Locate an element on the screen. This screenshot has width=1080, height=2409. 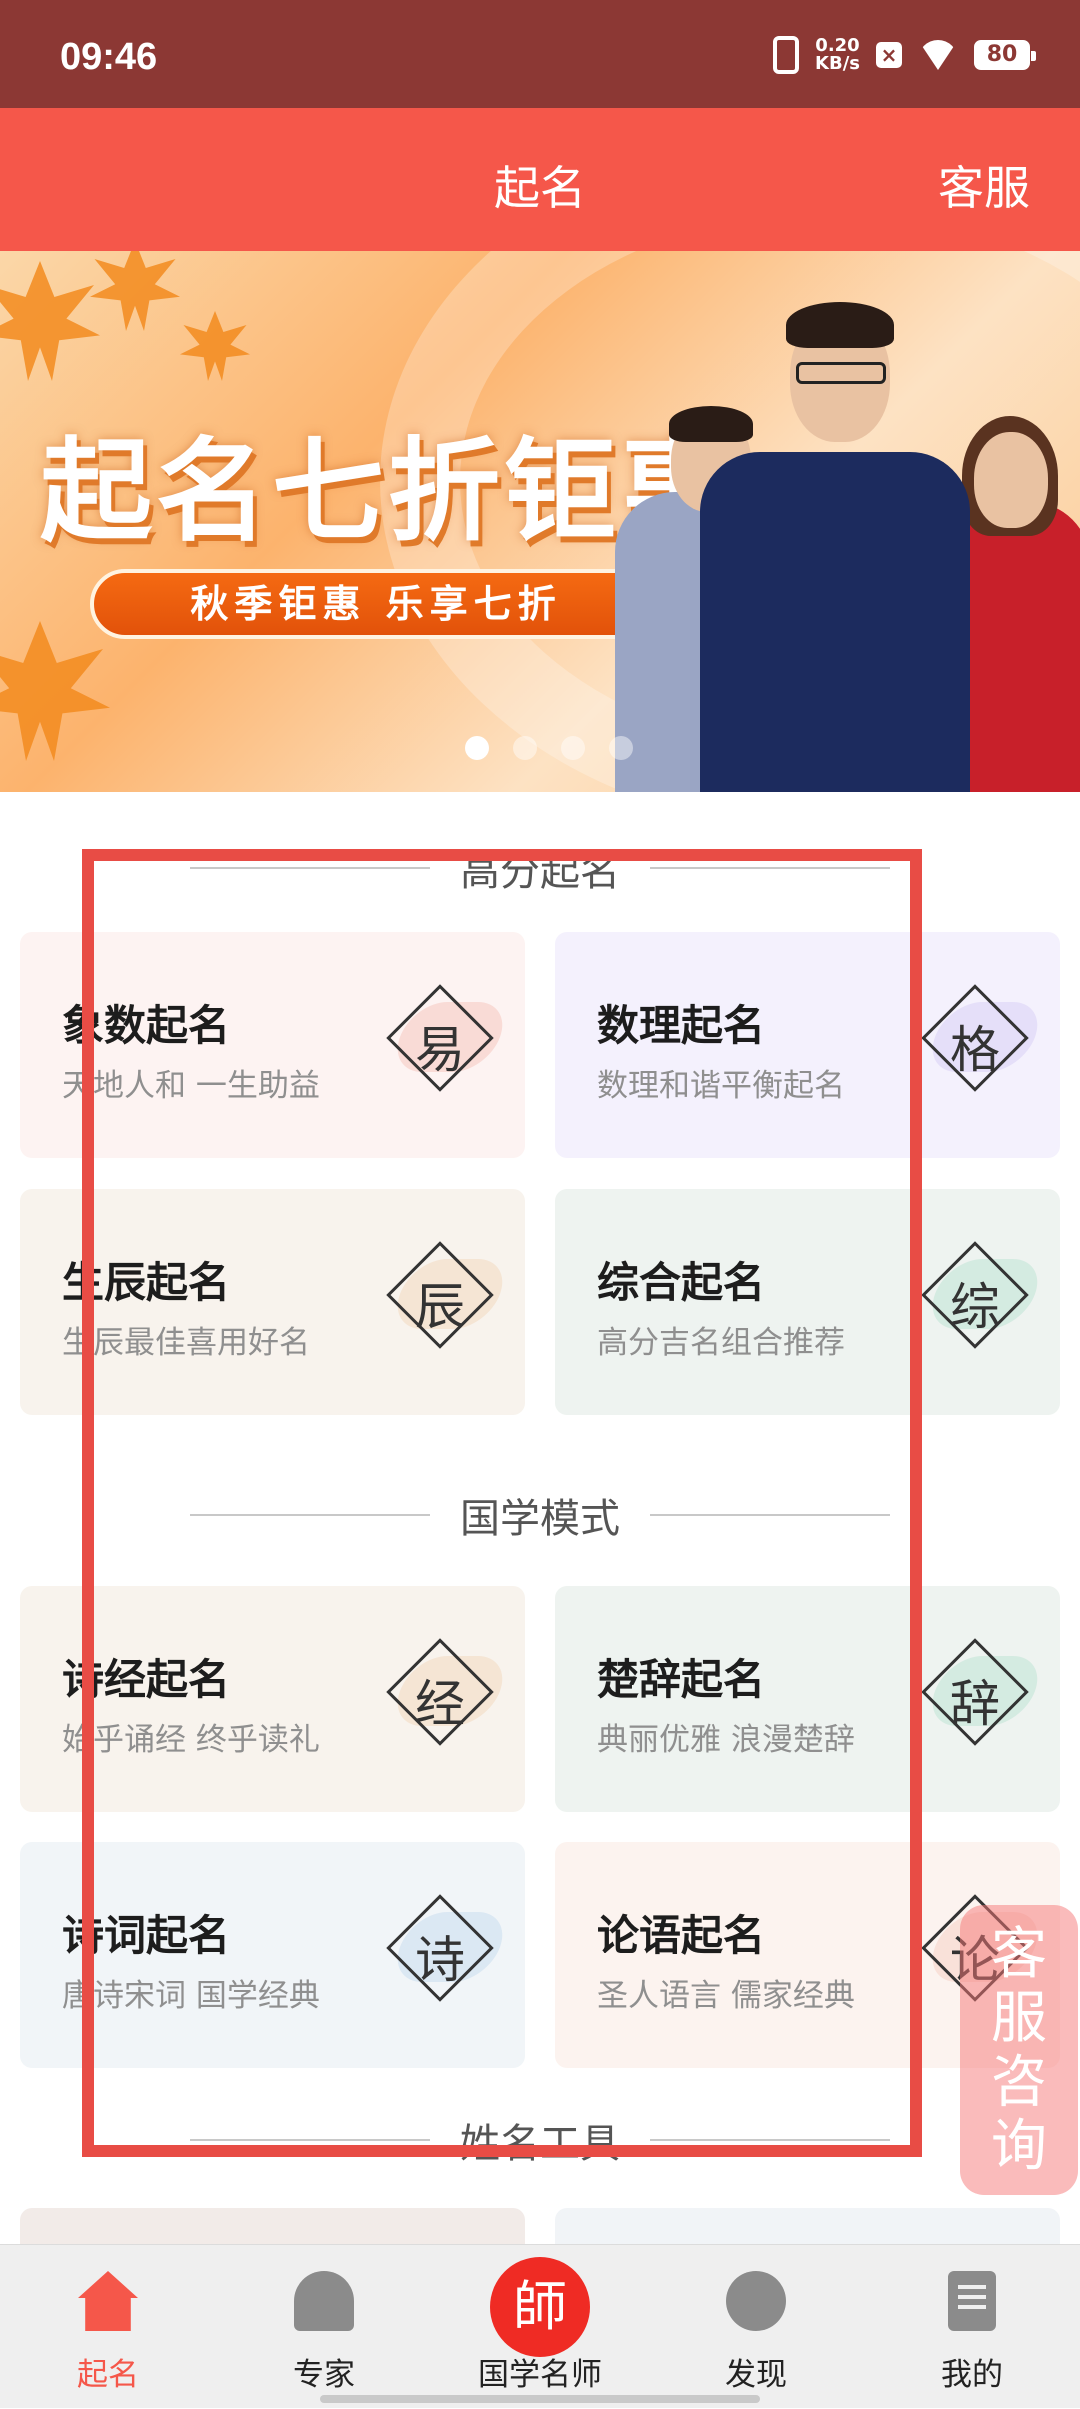
card-subtitle: 高分吉名组合推荐 is located at coordinates (721, 1343).